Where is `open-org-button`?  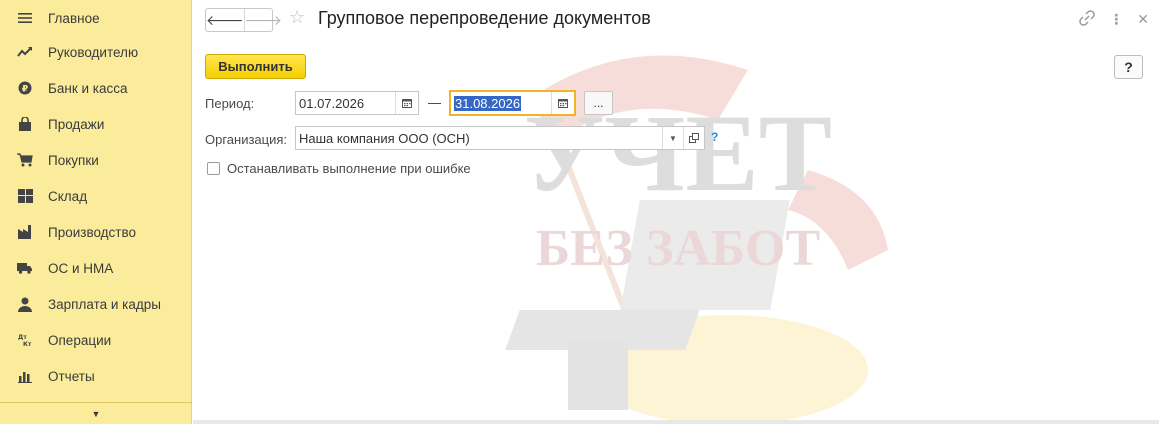 open-org-button is located at coordinates (693, 138).